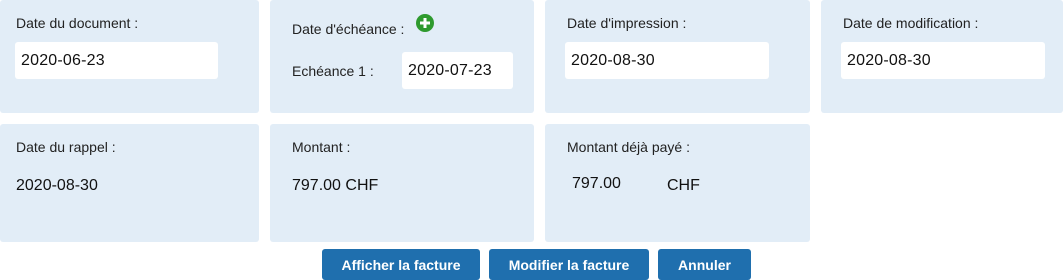 The image size is (1063, 280). I want to click on amount-paid-label: Montant déjà payé :, so click(628, 147).